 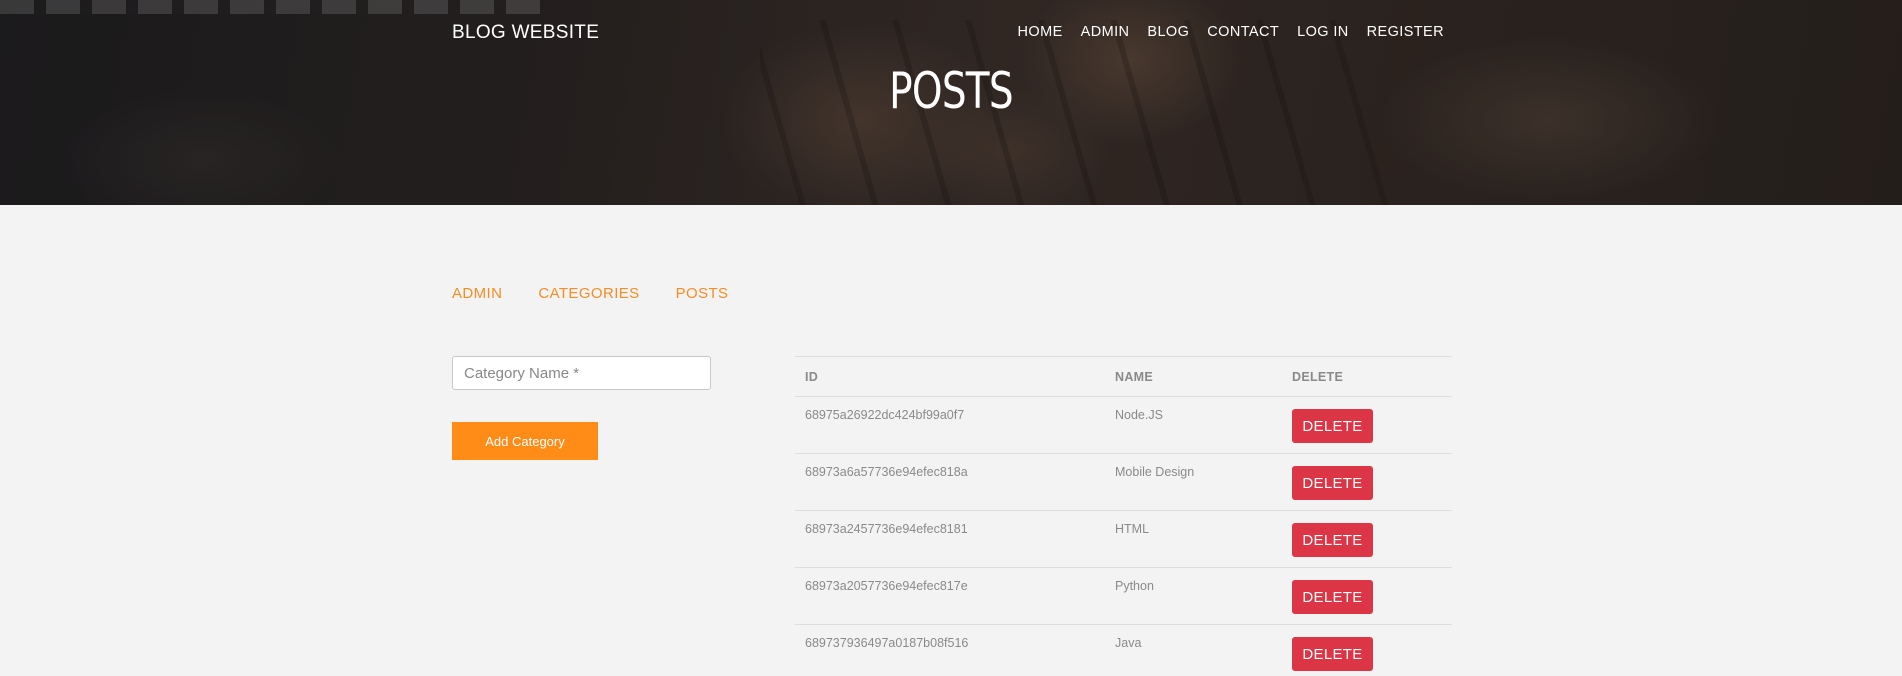 What do you see at coordinates (1243, 32) in the screenshot?
I see `nav-contact-link: CONTACT` at bounding box center [1243, 32].